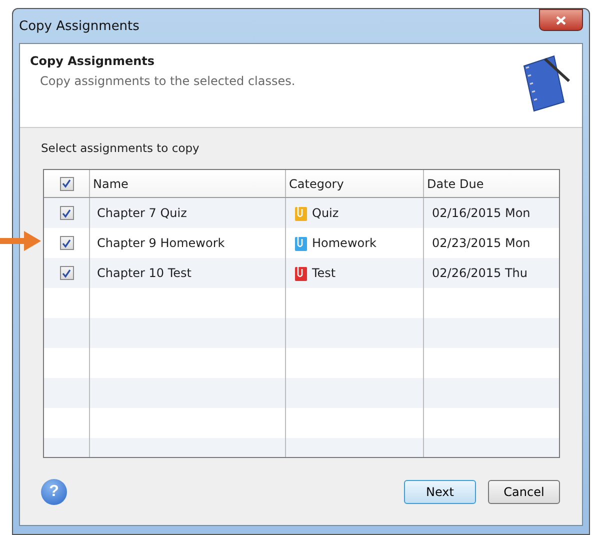 This screenshot has width=592, height=535. I want to click on column-header: Date Due, so click(455, 183).